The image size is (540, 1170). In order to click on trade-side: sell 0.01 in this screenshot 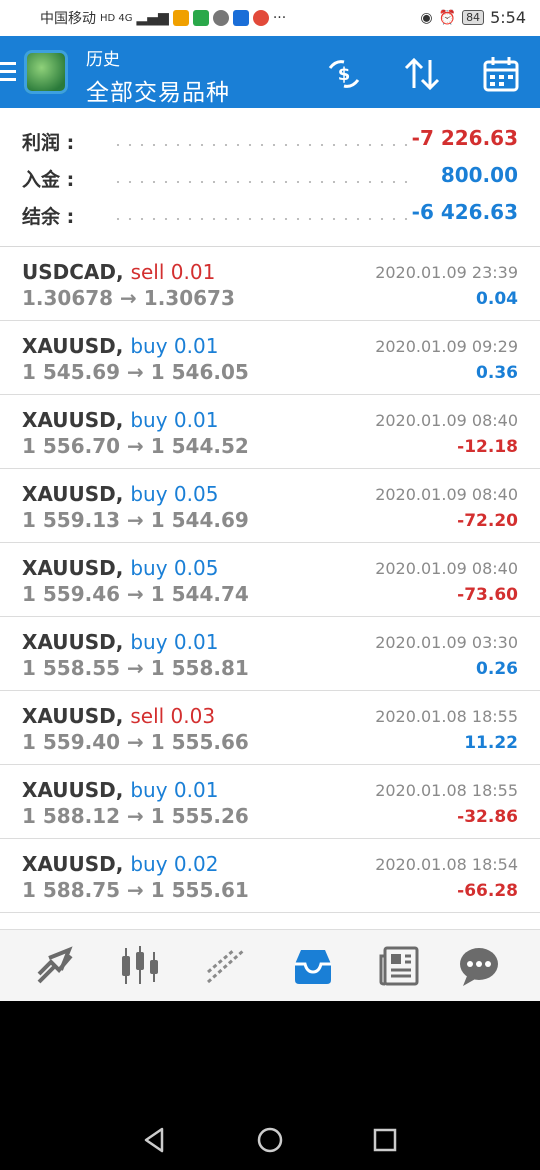, I will do `click(173, 272)`.